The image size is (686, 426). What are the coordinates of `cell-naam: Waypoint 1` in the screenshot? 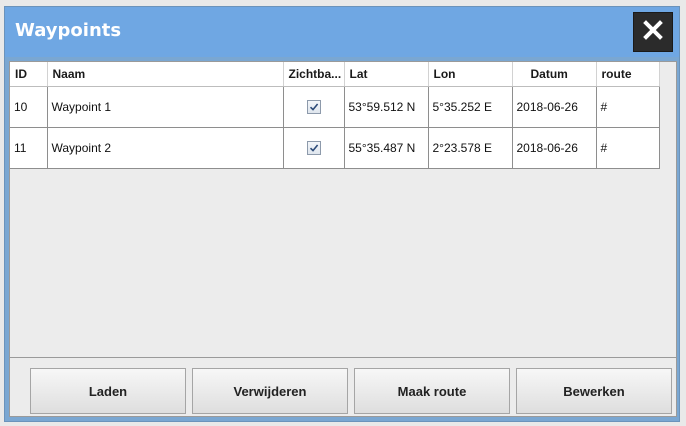 It's located at (165, 107).